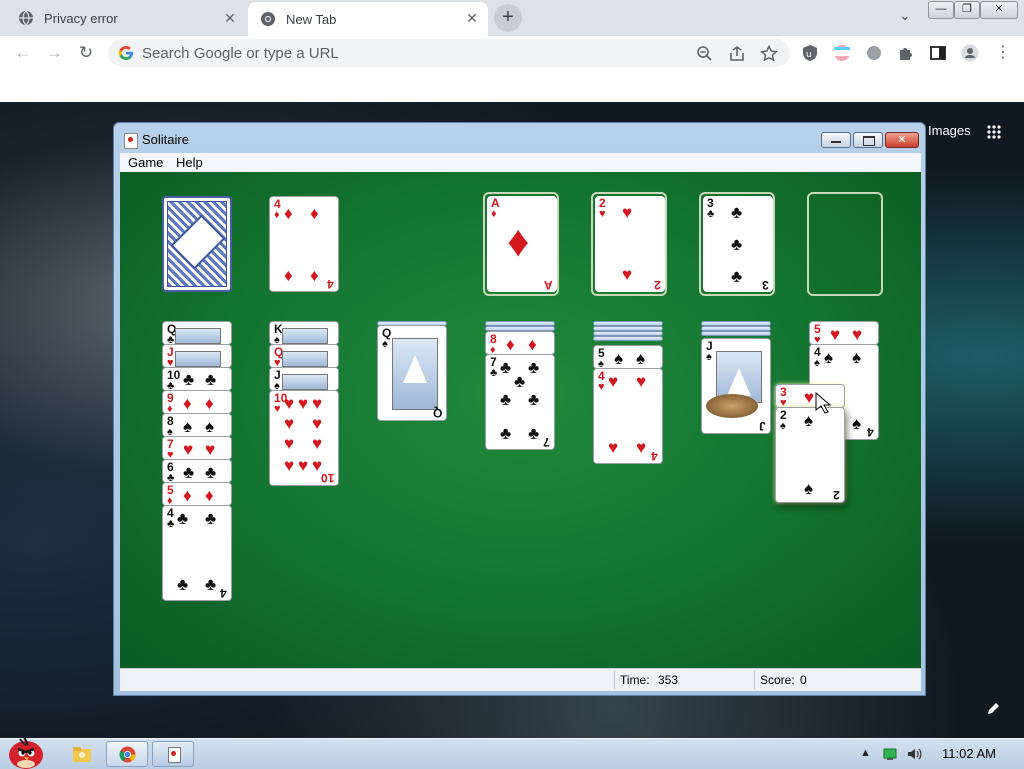 This screenshot has height=769, width=1024. What do you see at coordinates (890, 754) in the screenshot?
I see `network-icon` at bounding box center [890, 754].